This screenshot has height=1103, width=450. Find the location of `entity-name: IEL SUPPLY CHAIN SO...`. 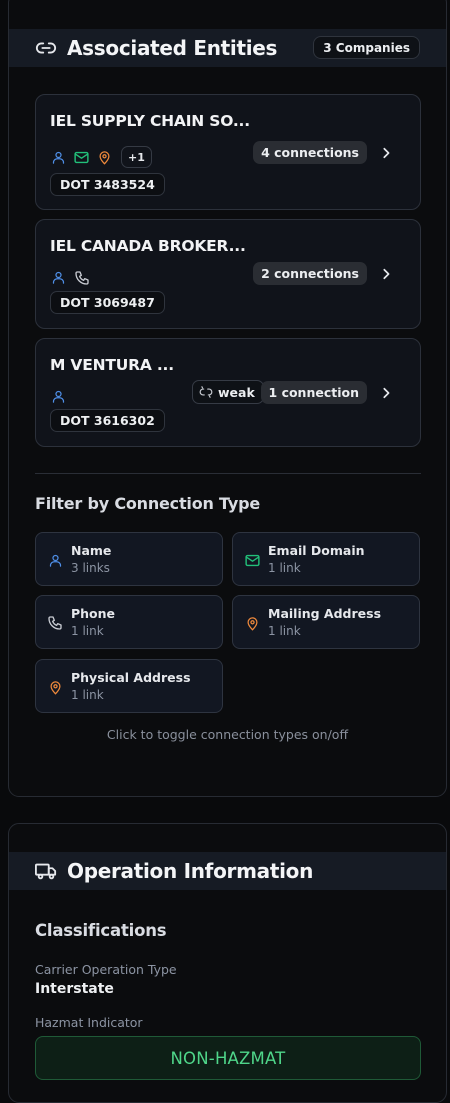

entity-name: IEL SUPPLY CHAIN SO... is located at coordinates (150, 121).